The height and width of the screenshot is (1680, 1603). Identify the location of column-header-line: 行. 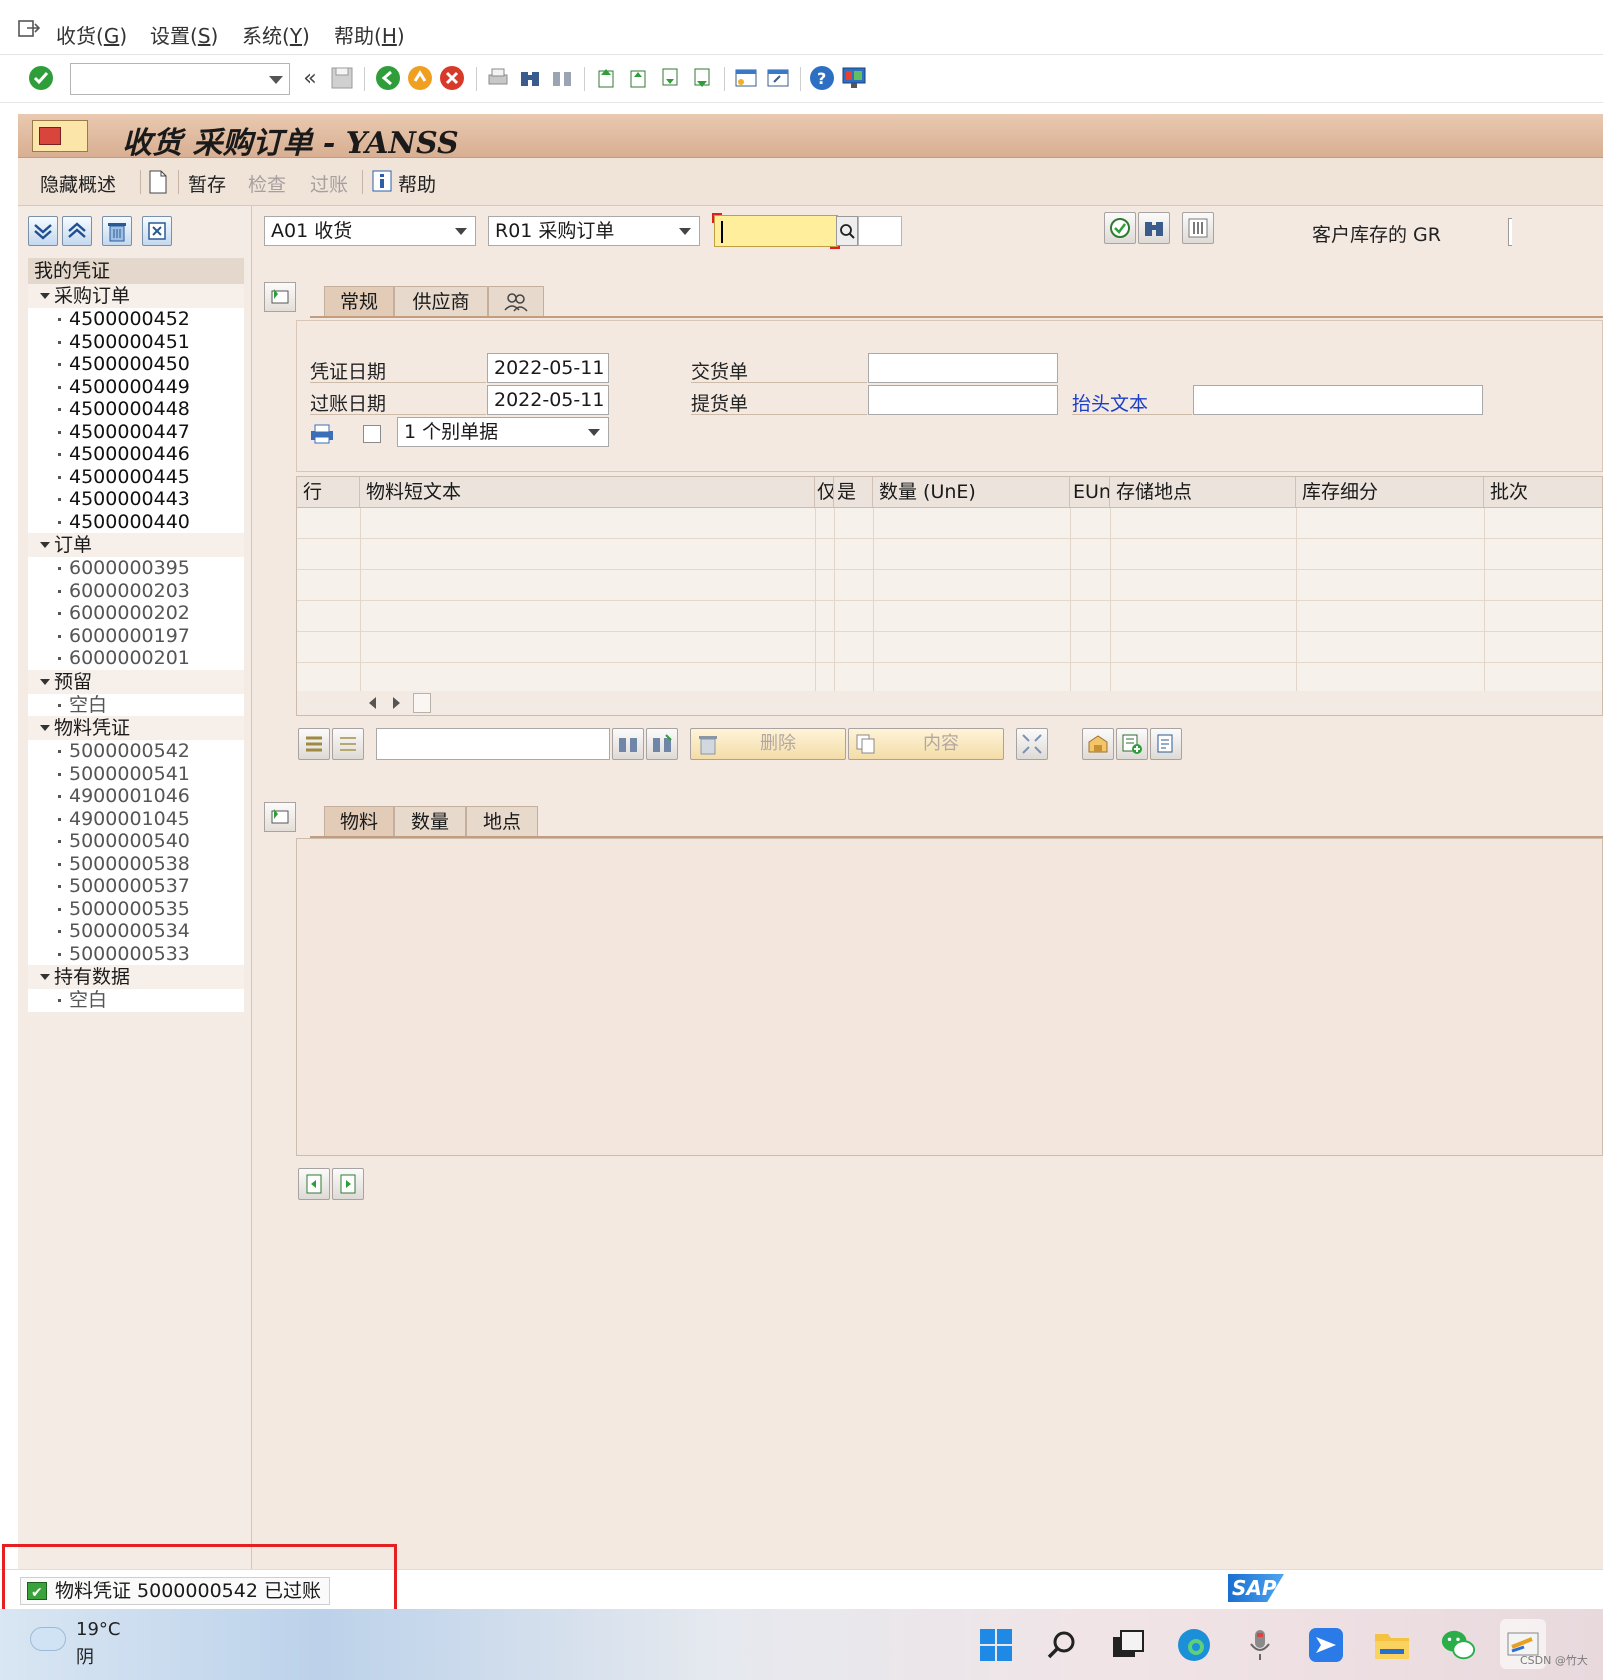
(328, 492).